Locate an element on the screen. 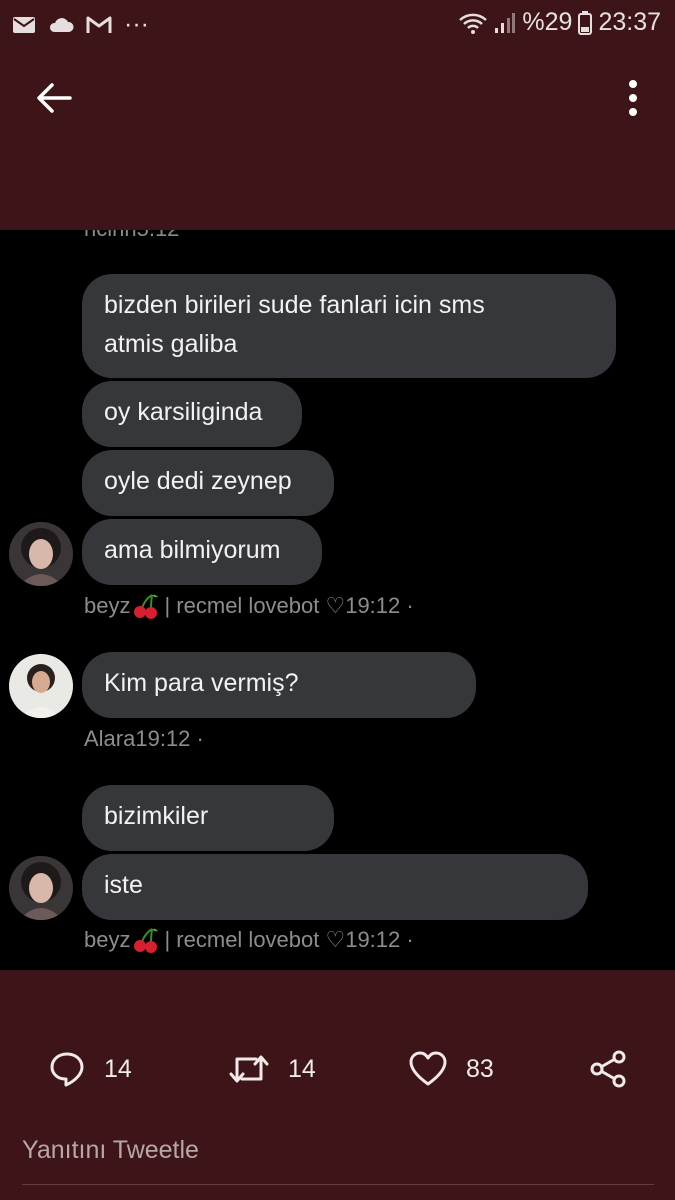 The image size is (675, 1200). tweet-actions: 14 14 83 is located at coordinates (337, 1070).